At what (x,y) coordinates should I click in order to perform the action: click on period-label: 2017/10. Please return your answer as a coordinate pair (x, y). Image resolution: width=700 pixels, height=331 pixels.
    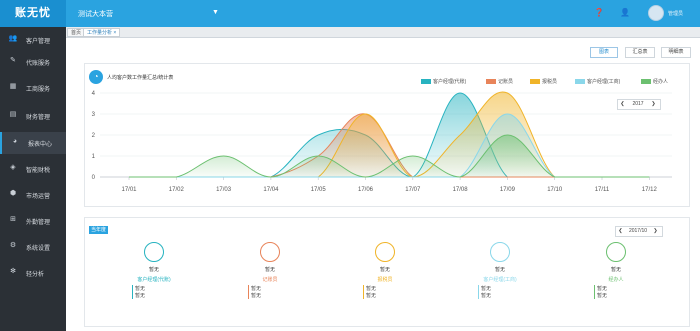
    Looking at the image, I should click on (638, 231).